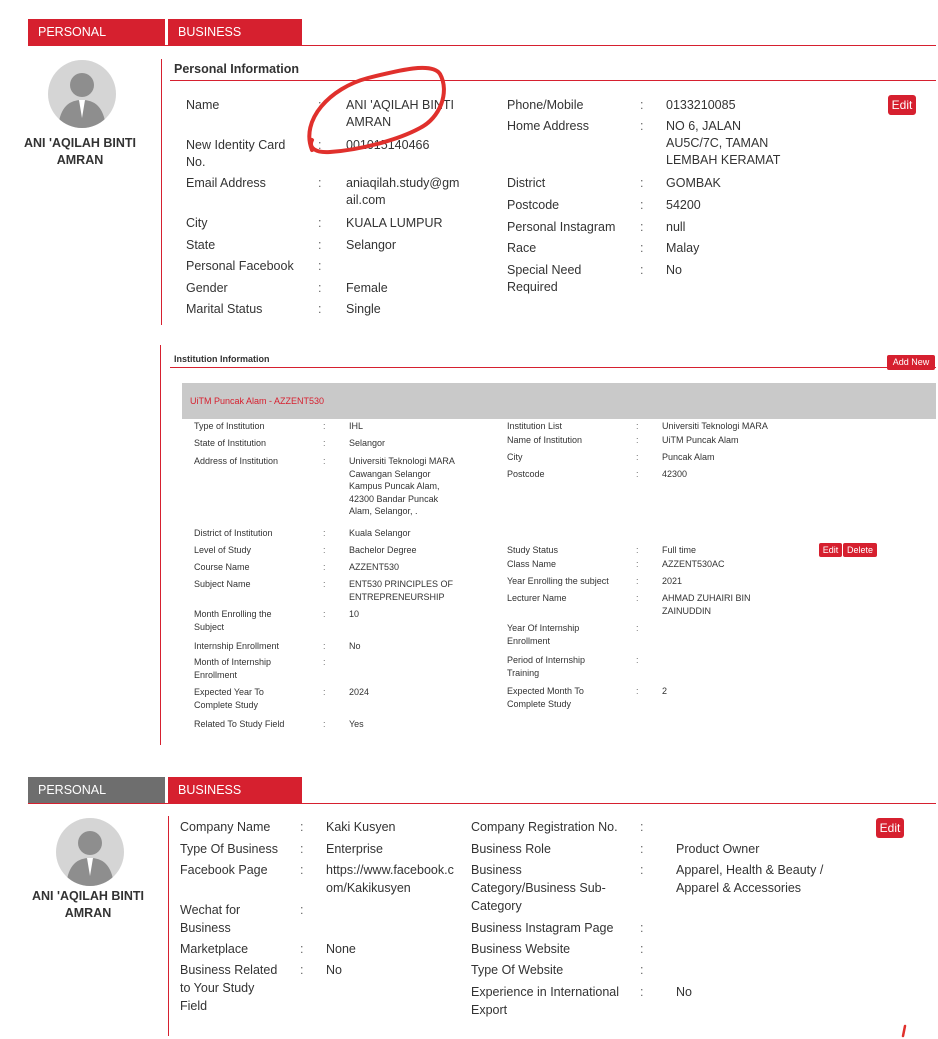 This screenshot has width=938, height=1039. I want to click on field-label: Type of Institution, so click(229, 426).